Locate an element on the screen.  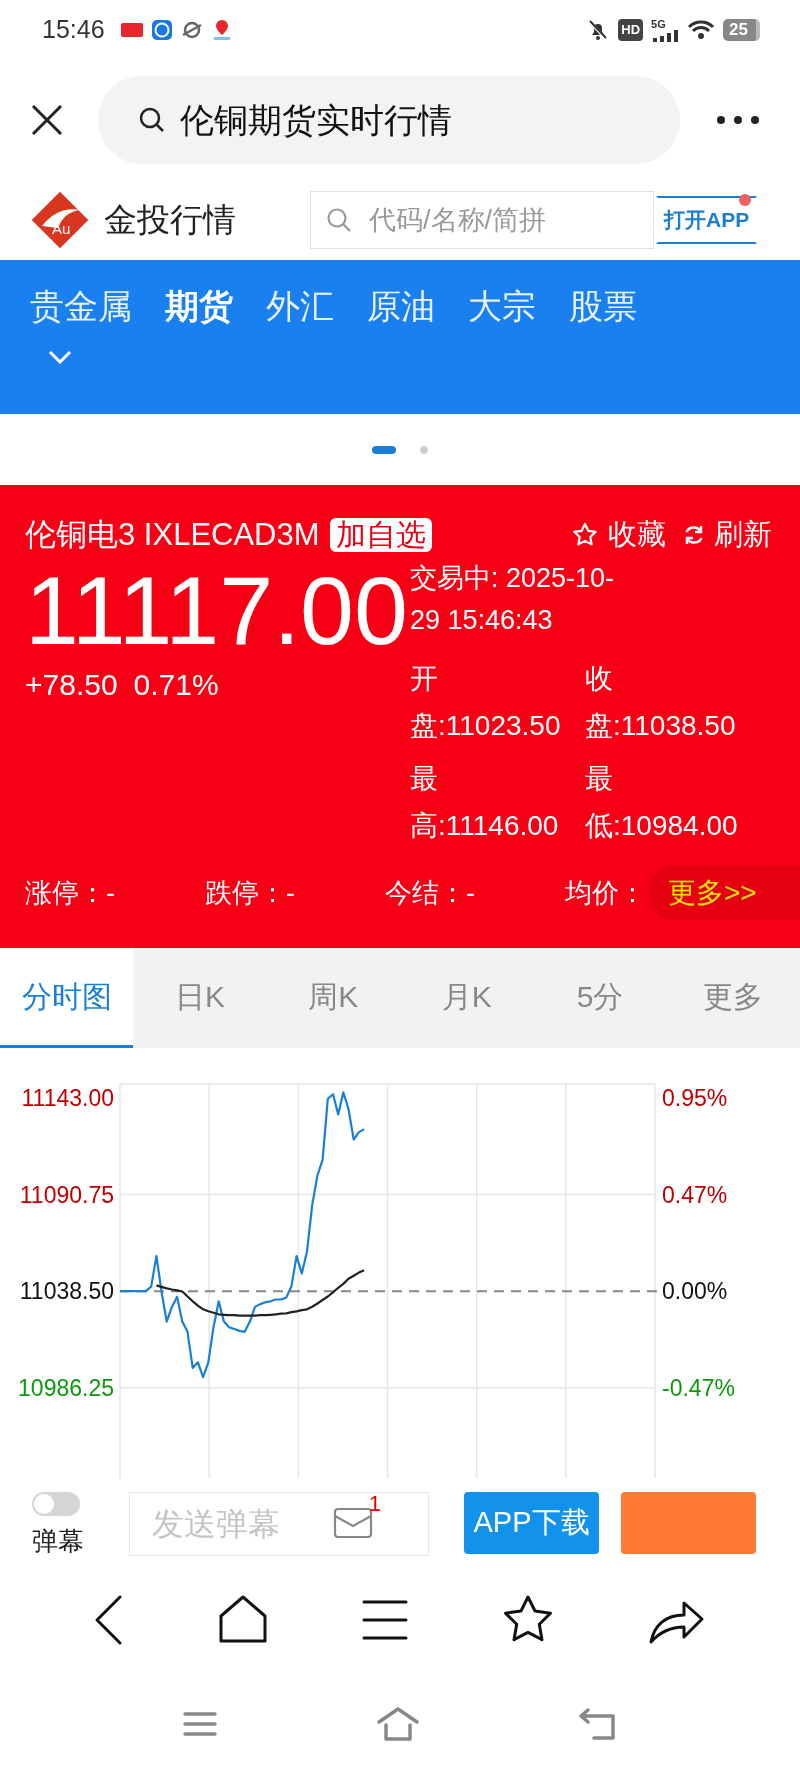
instrument-name: 伦铜电3 IXLECAD3M is located at coordinates (172, 534).